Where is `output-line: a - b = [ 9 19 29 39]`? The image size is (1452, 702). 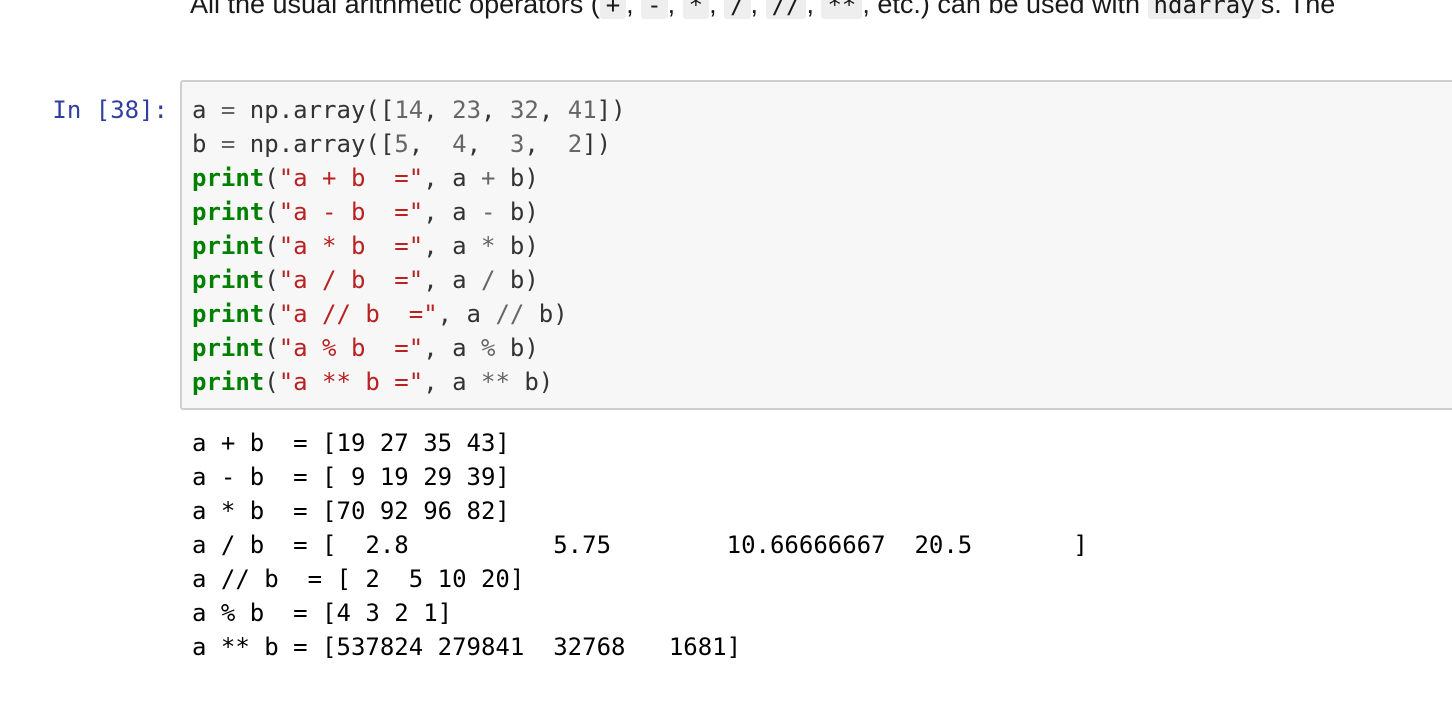
output-line: a - b = [ 9 19 29 39] is located at coordinates (351, 477).